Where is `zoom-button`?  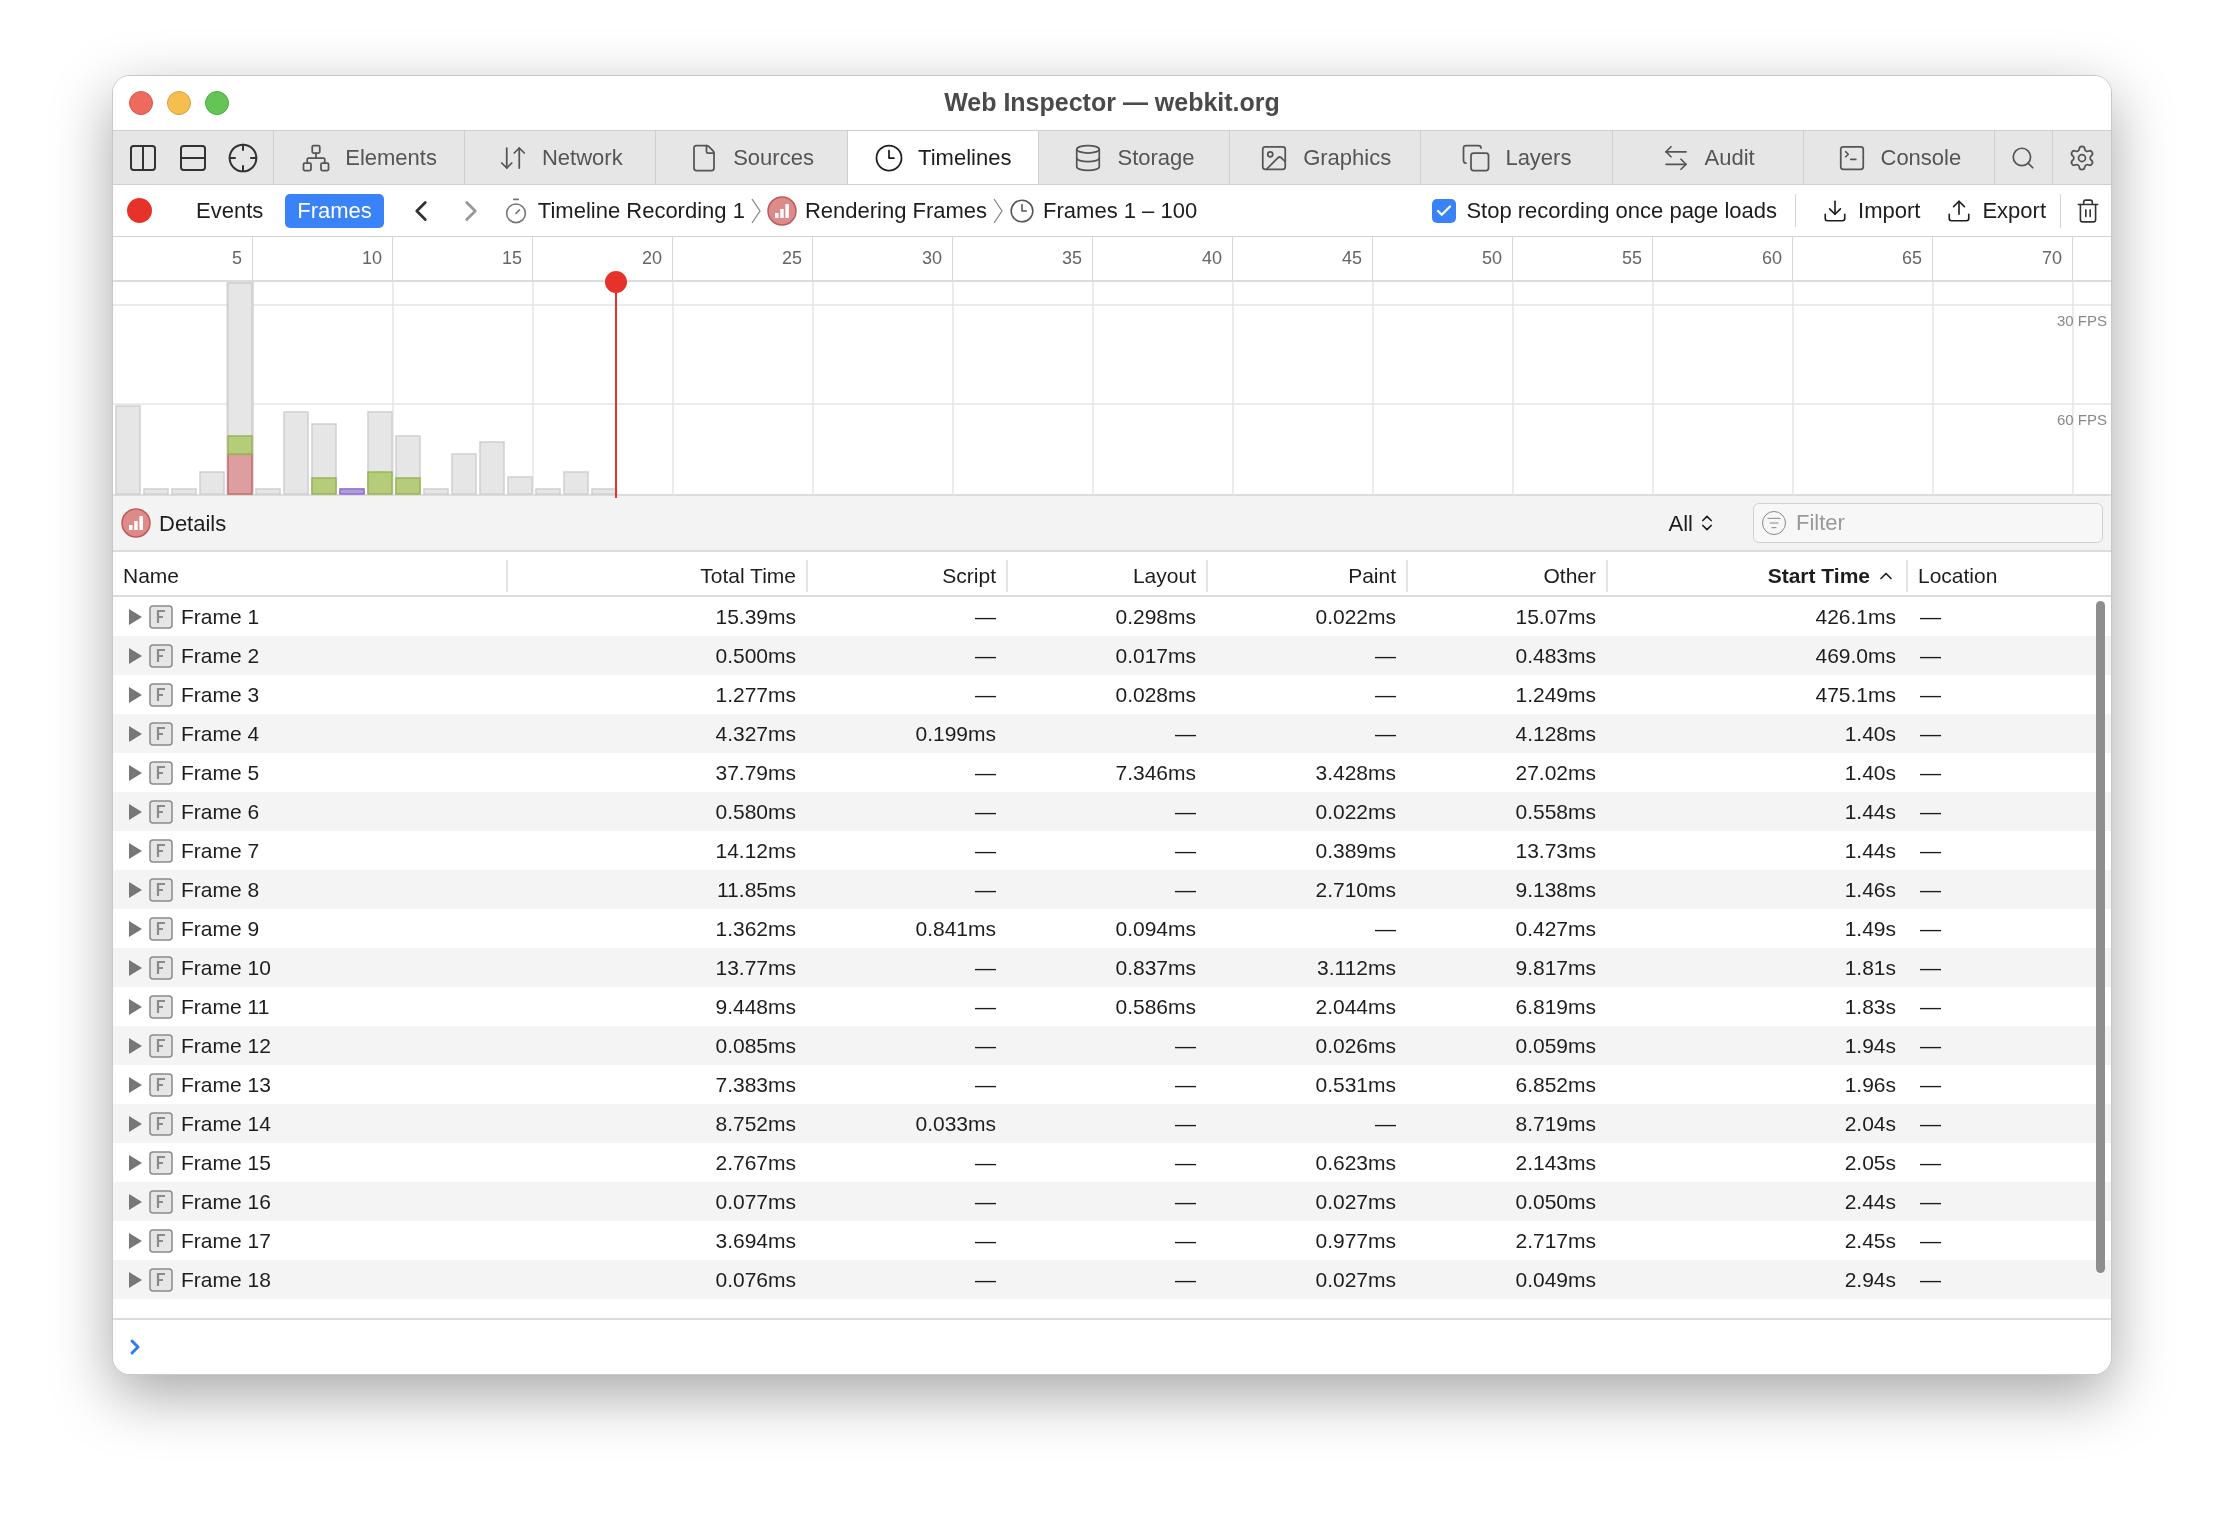
zoom-button is located at coordinates (217, 103).